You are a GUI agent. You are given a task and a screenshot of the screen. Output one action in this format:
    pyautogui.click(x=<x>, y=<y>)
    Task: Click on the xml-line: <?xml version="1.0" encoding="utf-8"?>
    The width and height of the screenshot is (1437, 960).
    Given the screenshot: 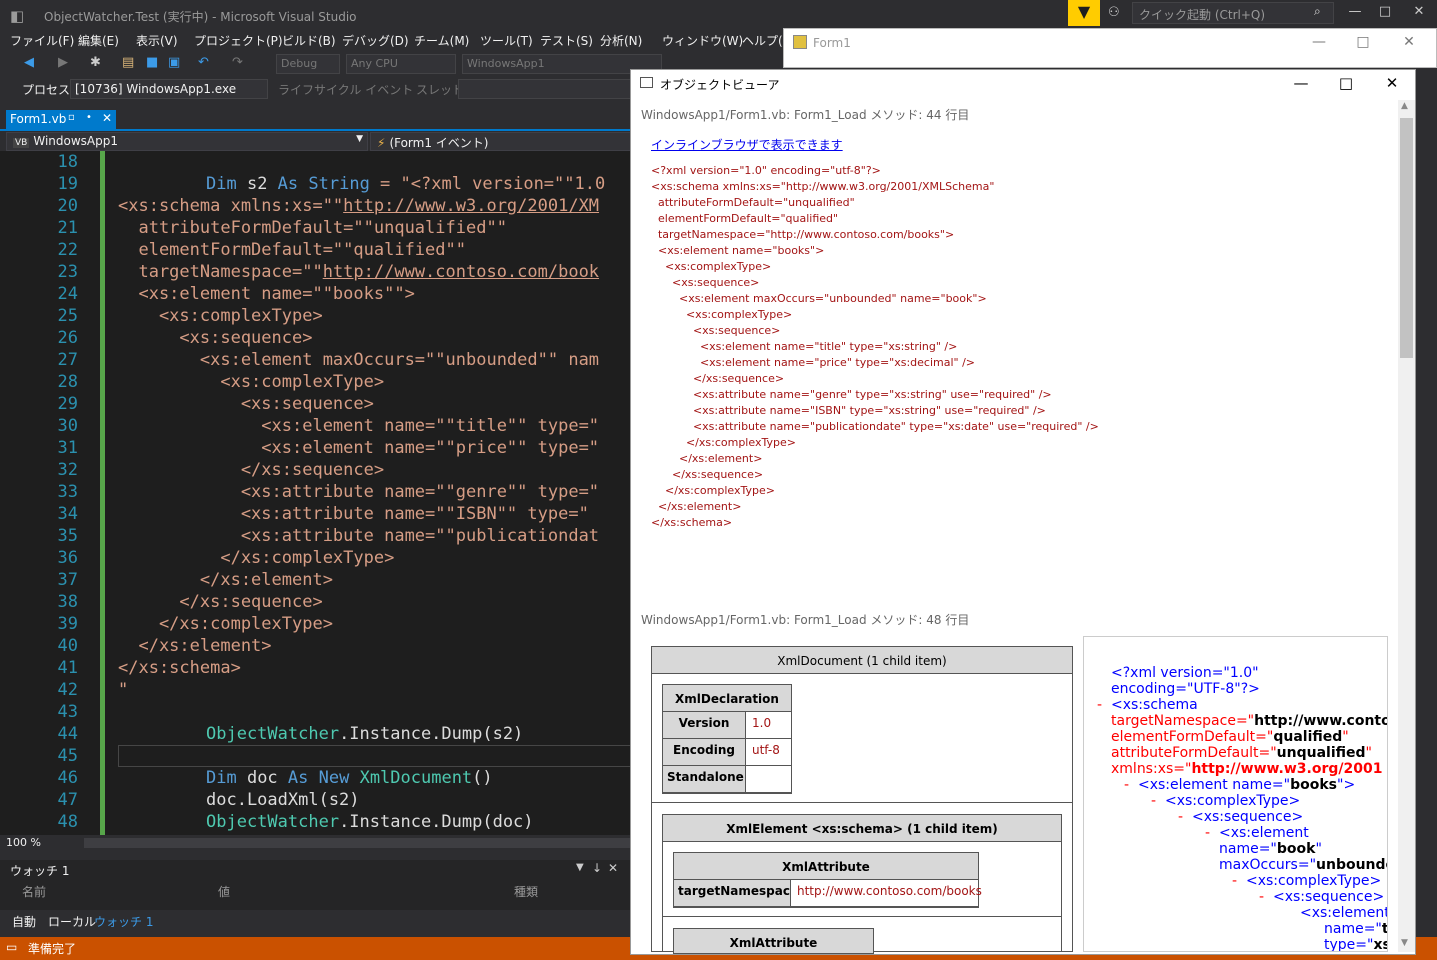 What is the action you would take?
    pyautogui.click(x=766, y=170)
    